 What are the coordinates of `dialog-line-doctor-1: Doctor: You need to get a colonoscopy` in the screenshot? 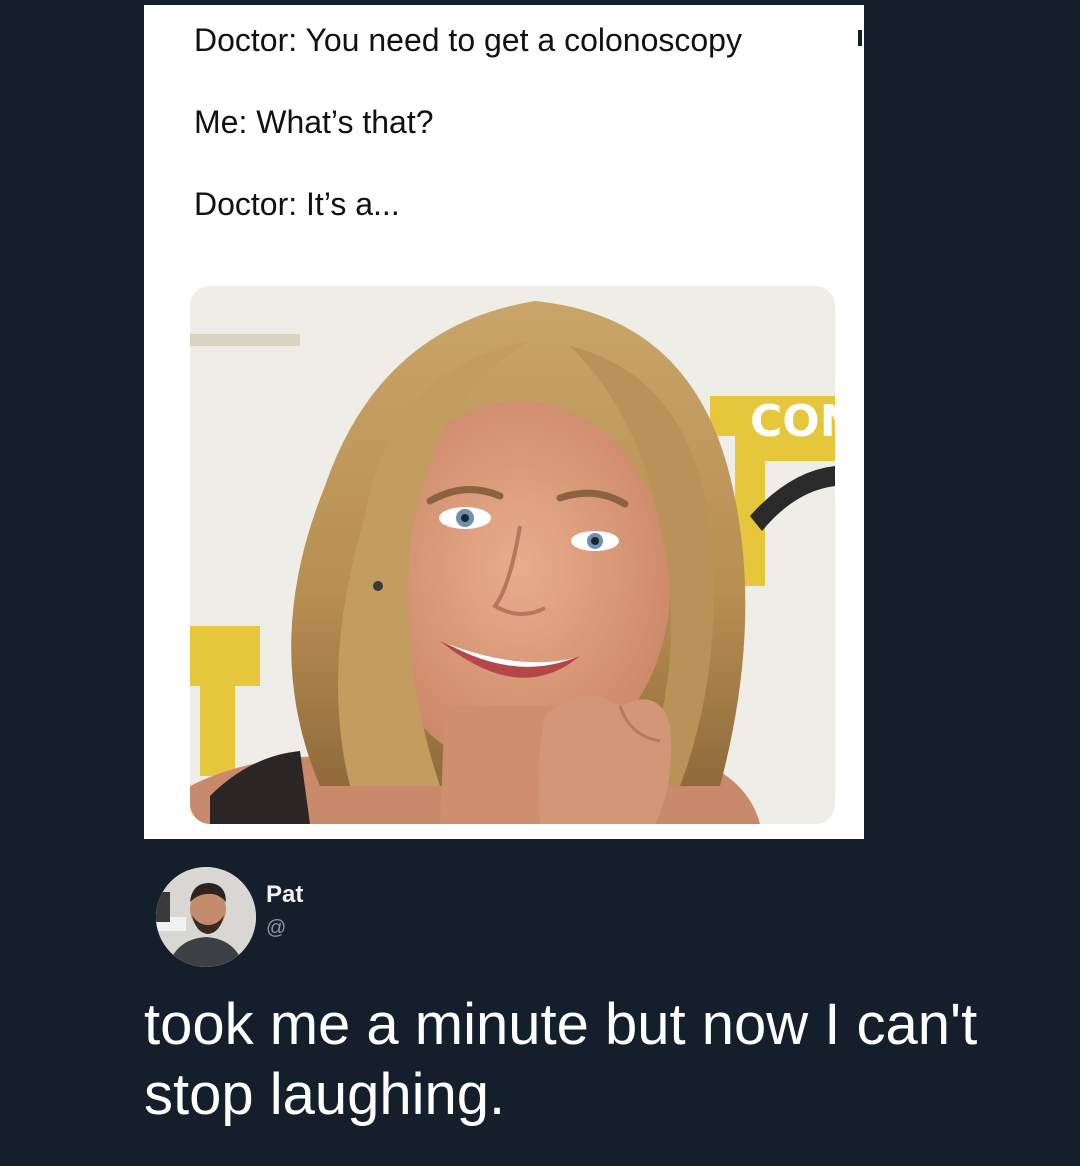 It's located at (468, 40).